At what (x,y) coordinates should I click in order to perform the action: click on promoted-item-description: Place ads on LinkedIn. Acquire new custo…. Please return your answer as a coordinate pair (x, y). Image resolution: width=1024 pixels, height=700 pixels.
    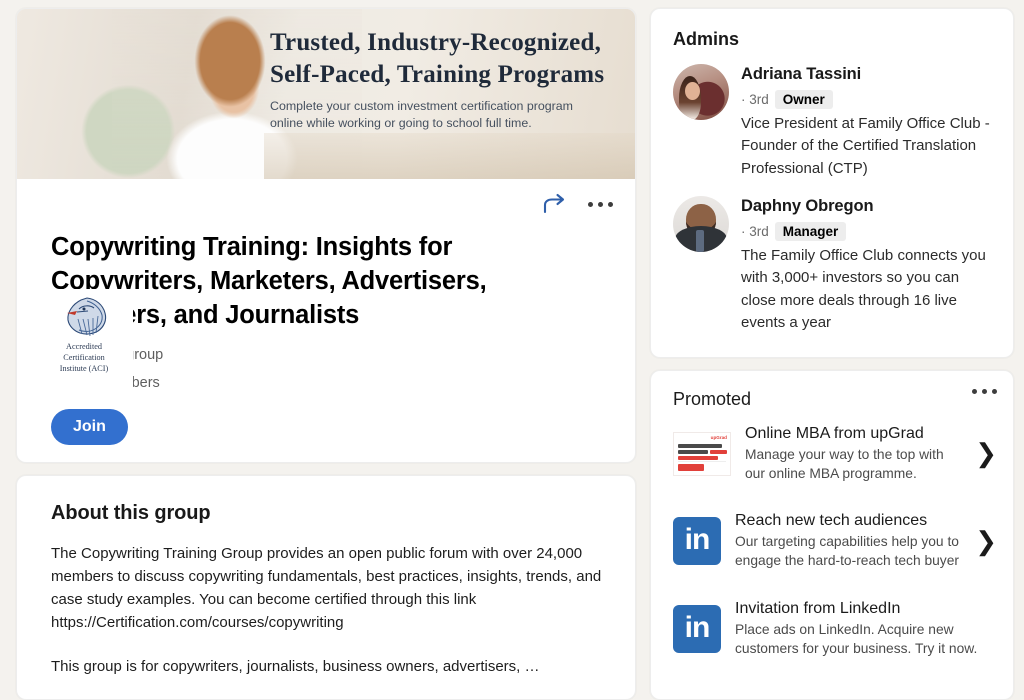
    Looking at the image, I should click on (856, 638).